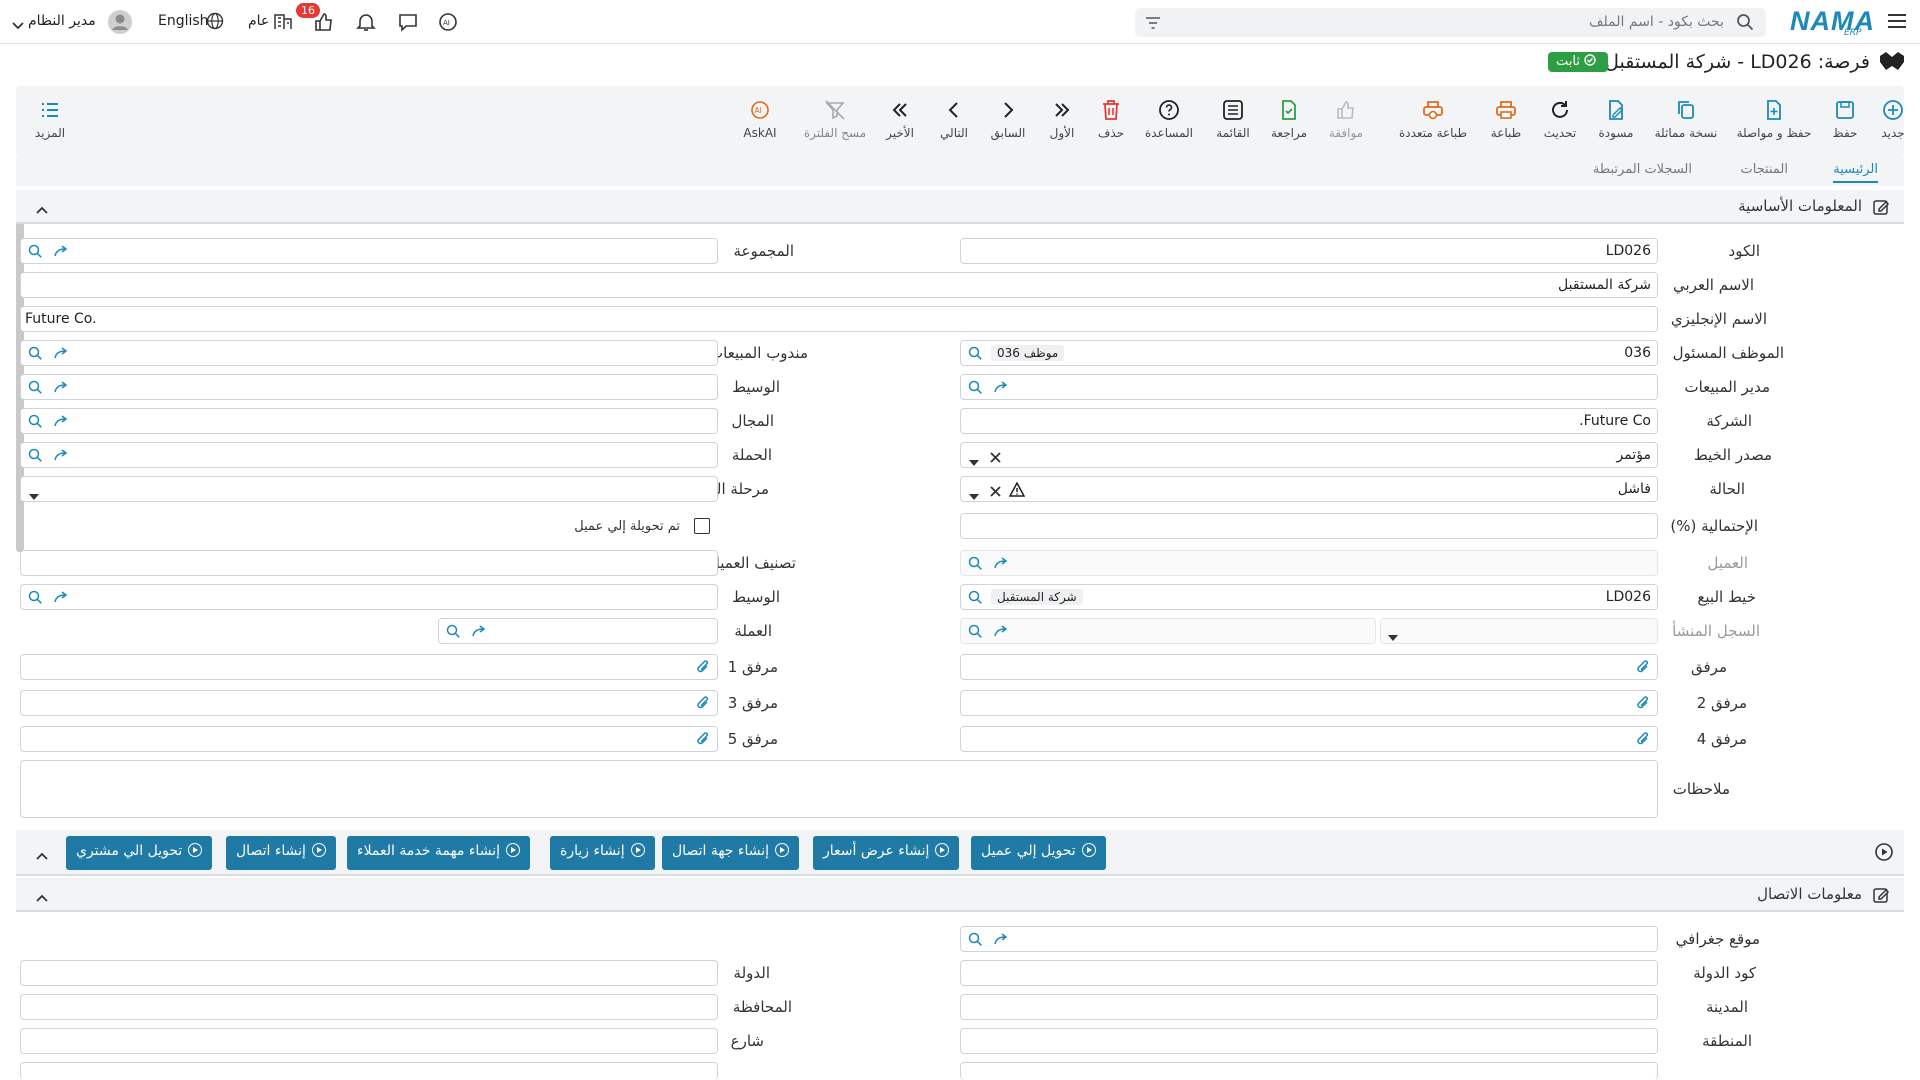  I want to click on employee-field: 036 موظف 036, so click(1309, 353).